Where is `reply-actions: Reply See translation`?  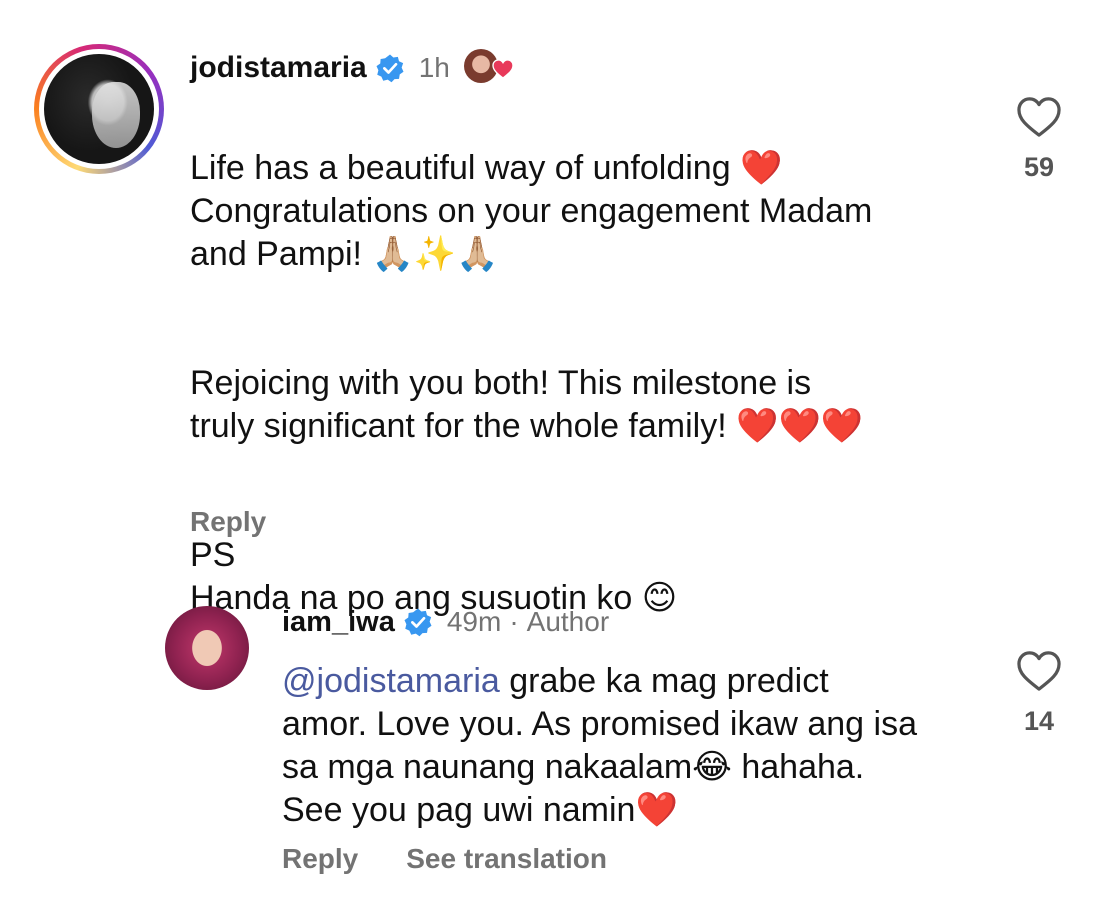
reply-actions: Reply See translation is located at coordinates (444, 859).